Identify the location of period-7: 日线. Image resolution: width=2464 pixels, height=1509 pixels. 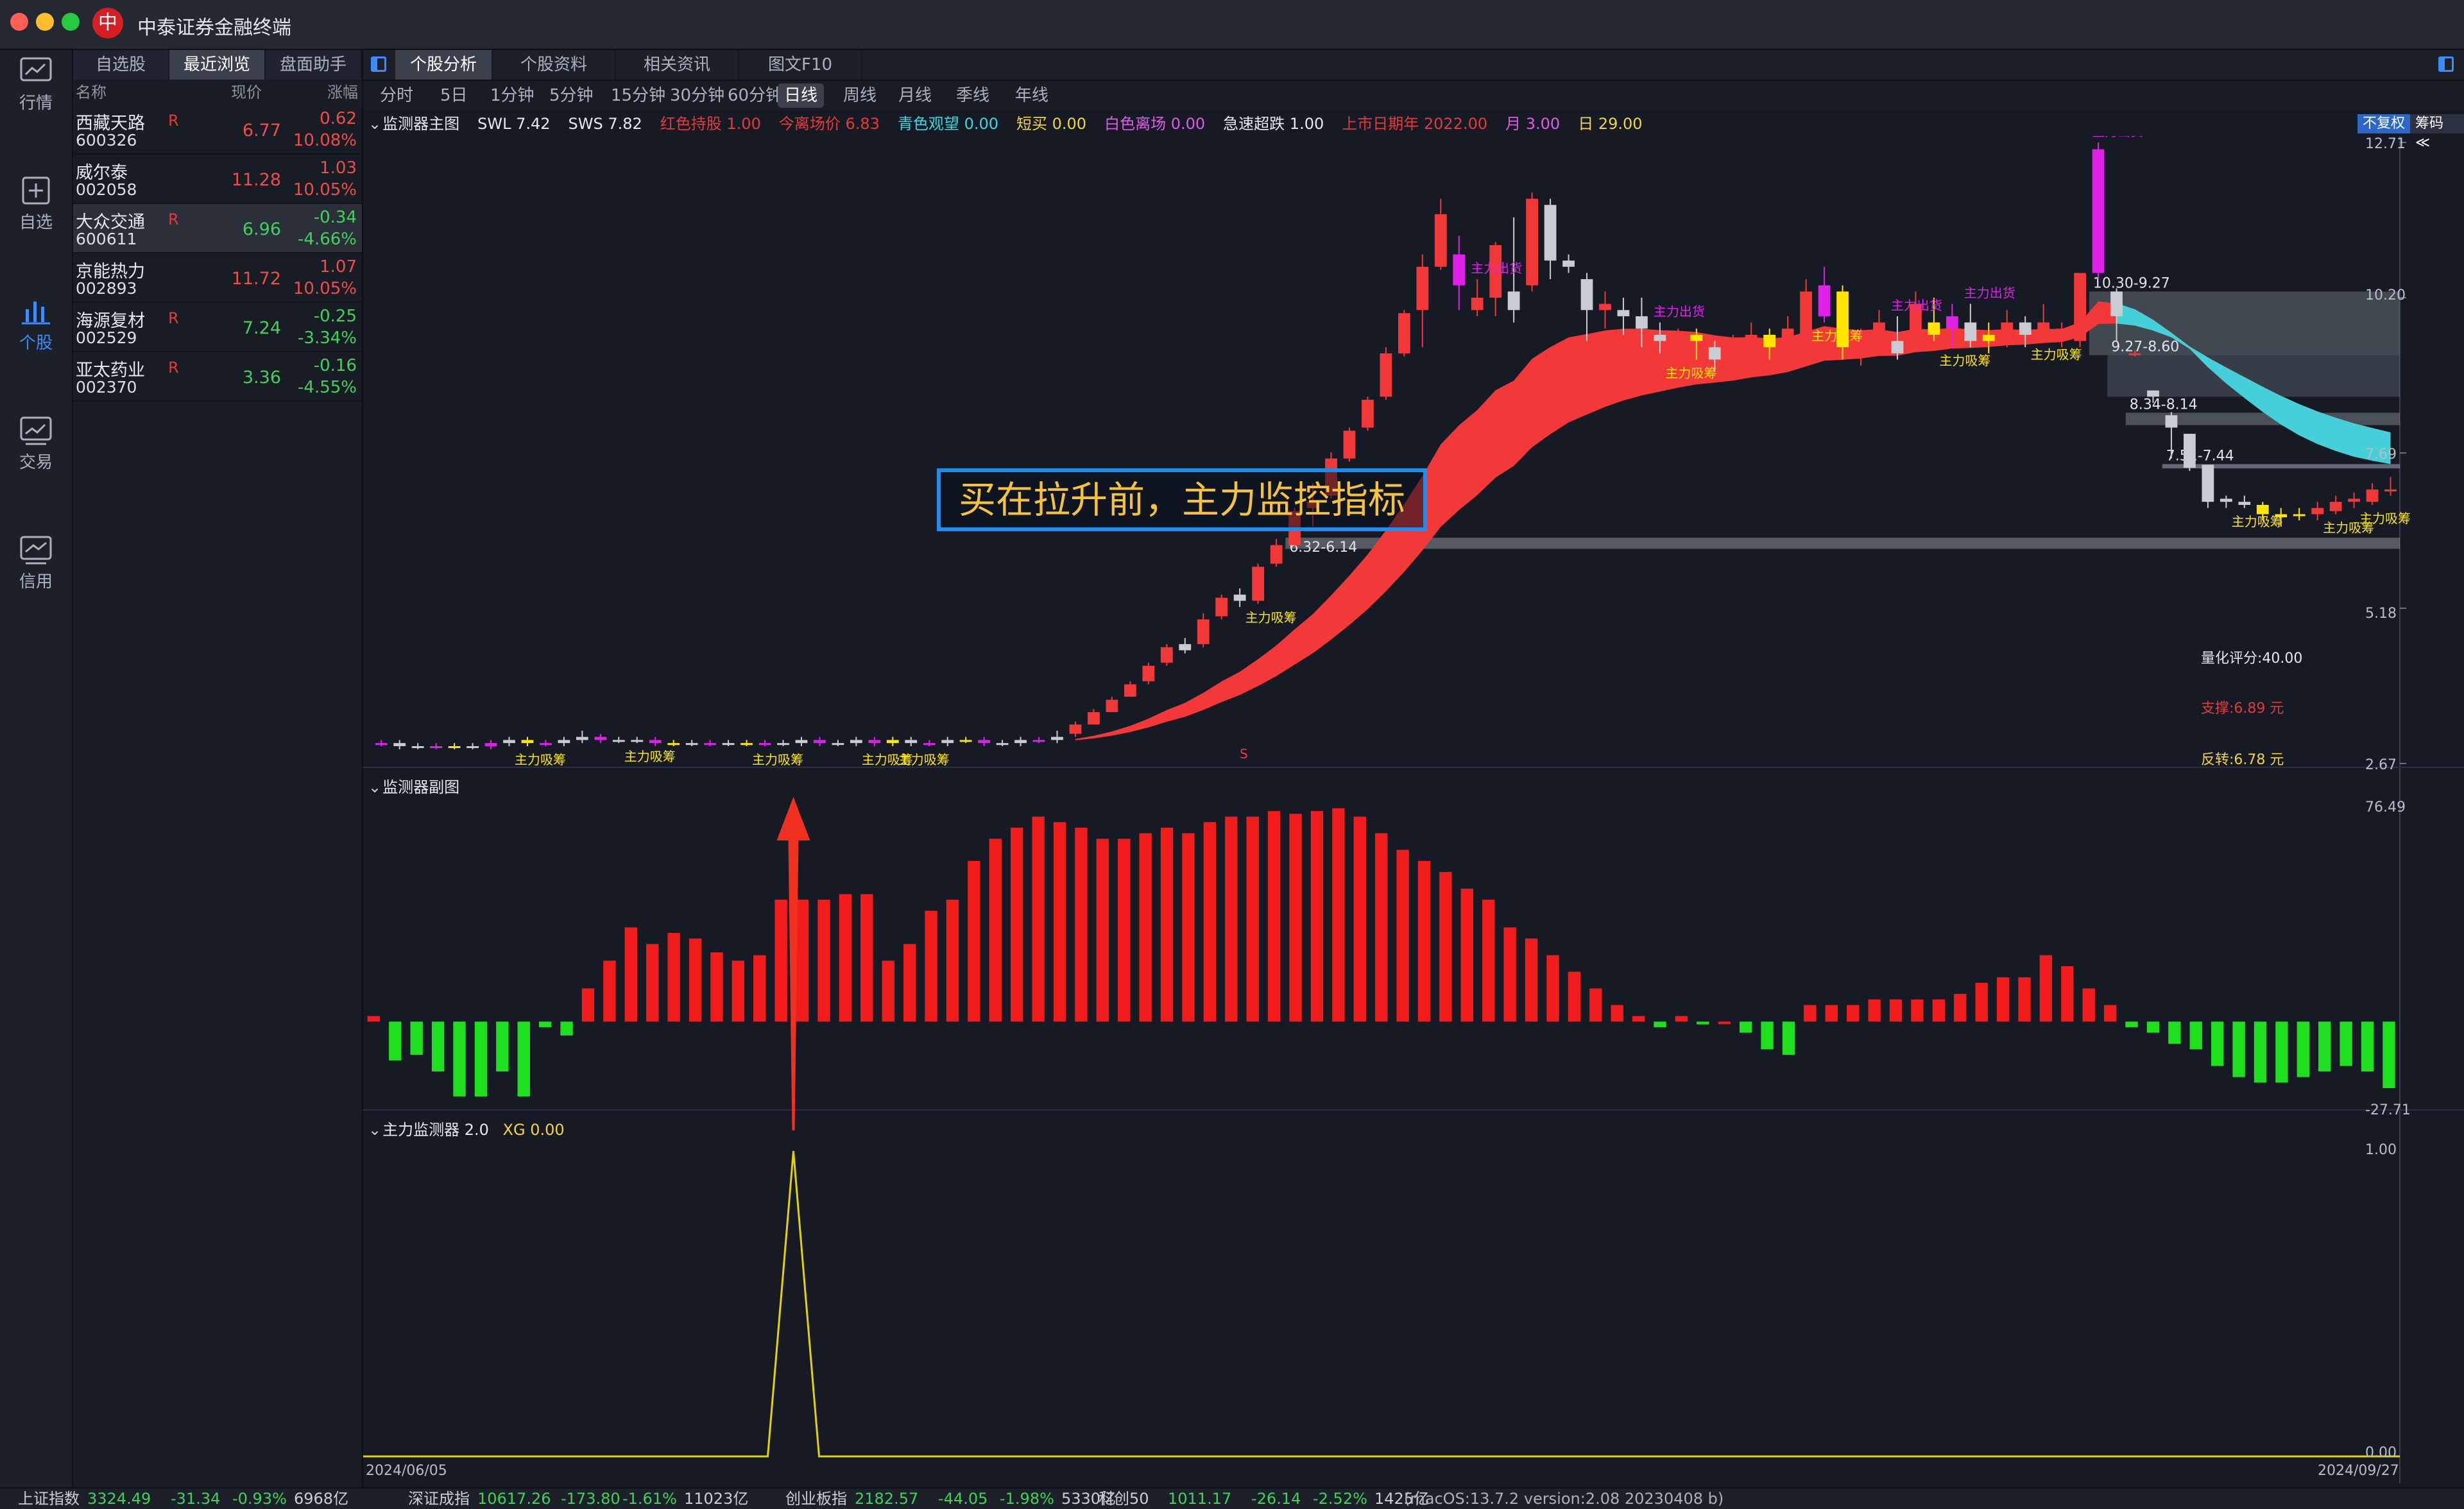
(802, 95).